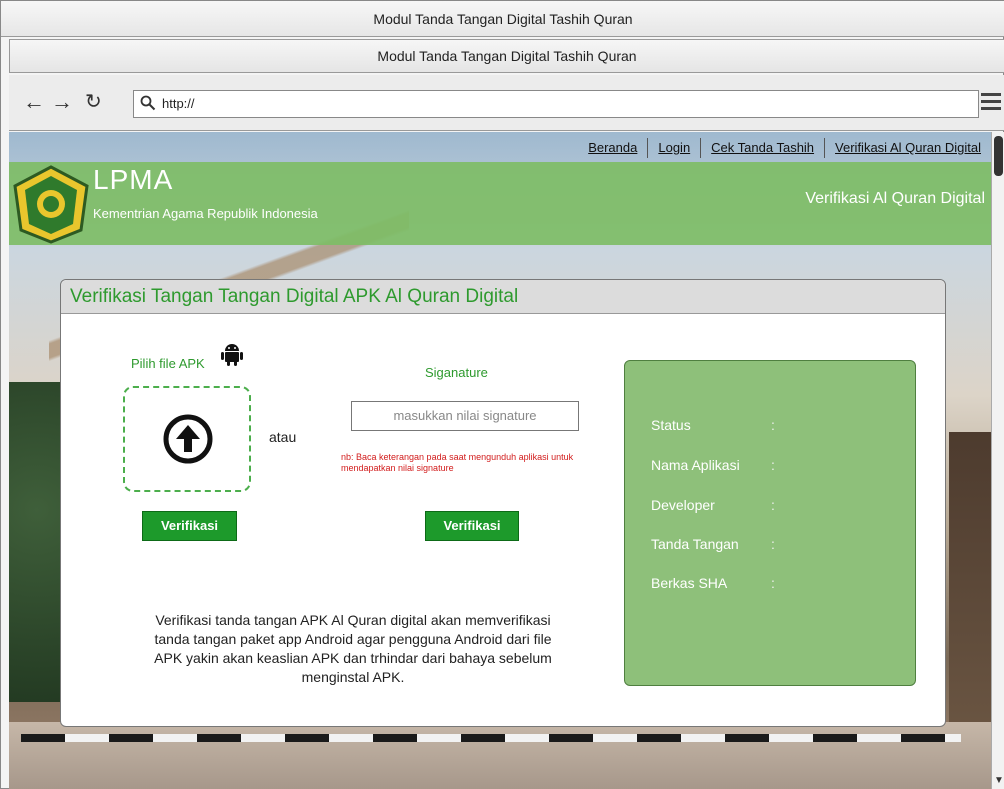  Describe the element at coordinates (506, 56) in the screenshot. I see `browser-tab: Modul Tanda Tangan Digital Tashih Quran` at that location.